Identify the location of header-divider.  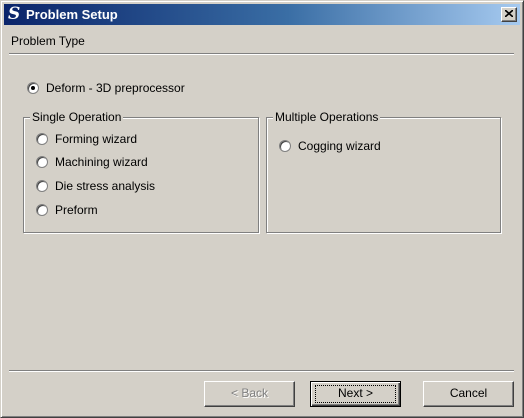
(261, 54).